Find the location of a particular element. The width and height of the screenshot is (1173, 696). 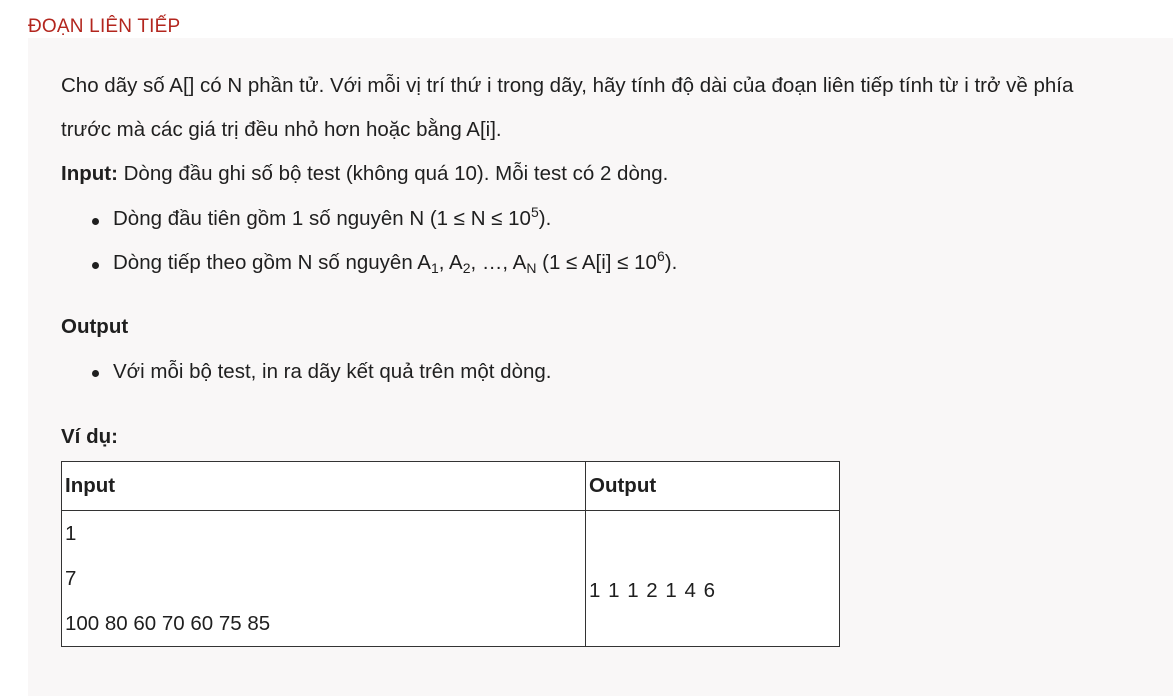

input-line: 7 is located at coordinates (71, 578).